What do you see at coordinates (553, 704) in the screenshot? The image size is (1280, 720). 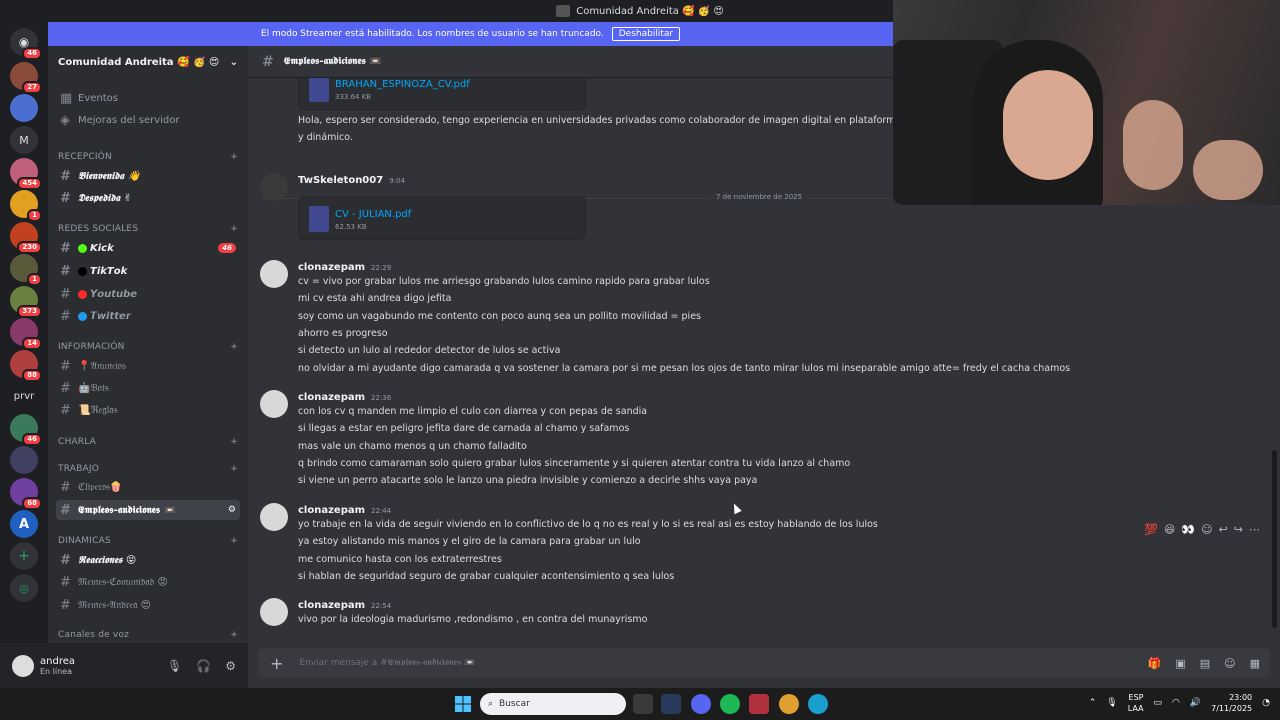 I see `taskbar-search: ⌕ Buscar` at bounding box center [553, 704].